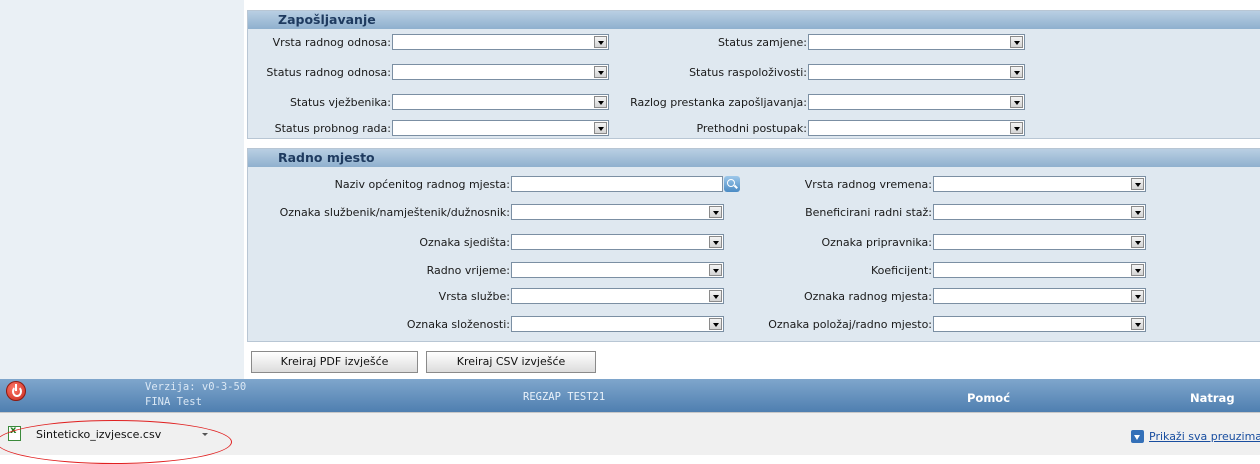  I want to click on field-label: Status radnog odnosa:, so click(328, 72).